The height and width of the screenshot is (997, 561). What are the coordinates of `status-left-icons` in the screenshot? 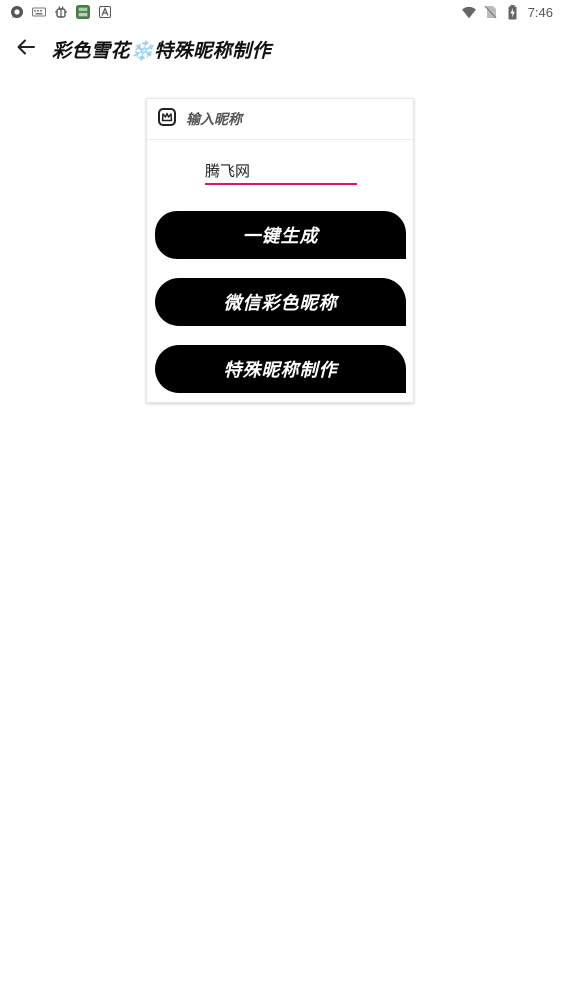 It's located at (61, 12).